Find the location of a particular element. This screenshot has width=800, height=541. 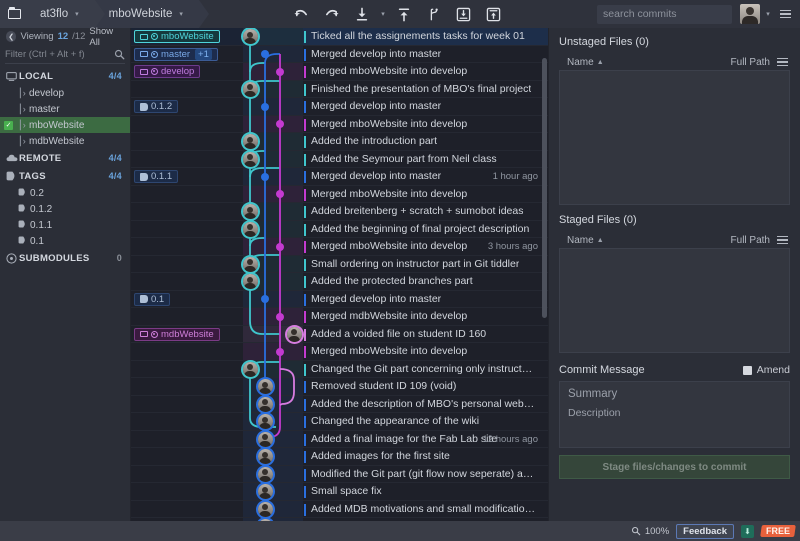

commit-row: Removed student ID 109 (void) is located at coordinates (339, 387).